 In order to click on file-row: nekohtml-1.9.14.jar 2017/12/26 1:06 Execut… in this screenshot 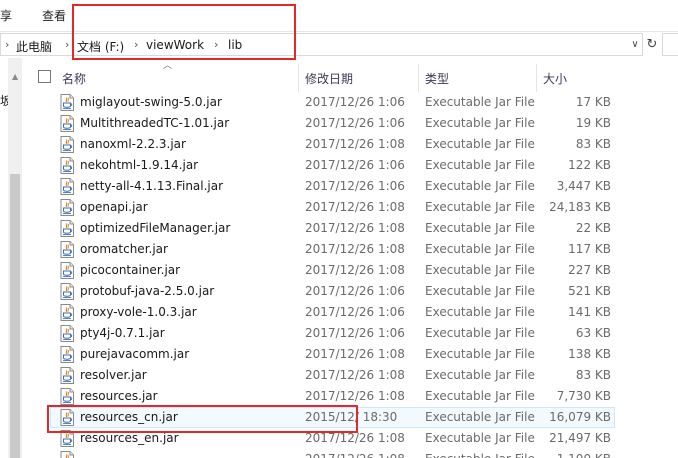, I will do `click(339, 165)`.